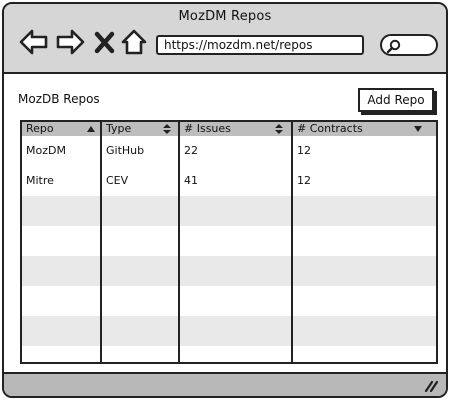  I want to click on cell-repo: Mitre, so click(40, 180).